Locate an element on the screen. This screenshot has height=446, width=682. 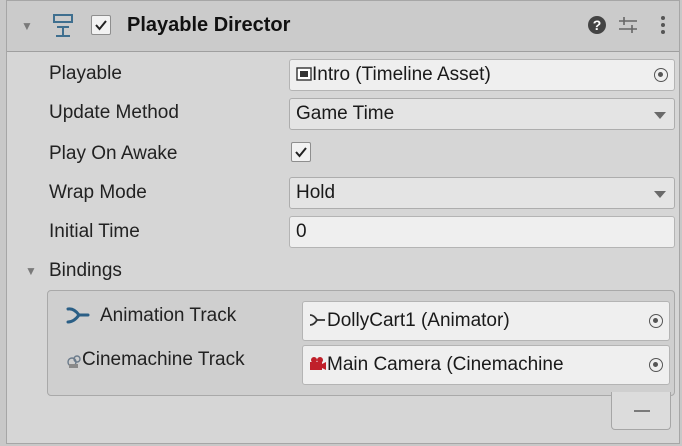
cinemachine-brain-icon is located at coordinates (318, 365).